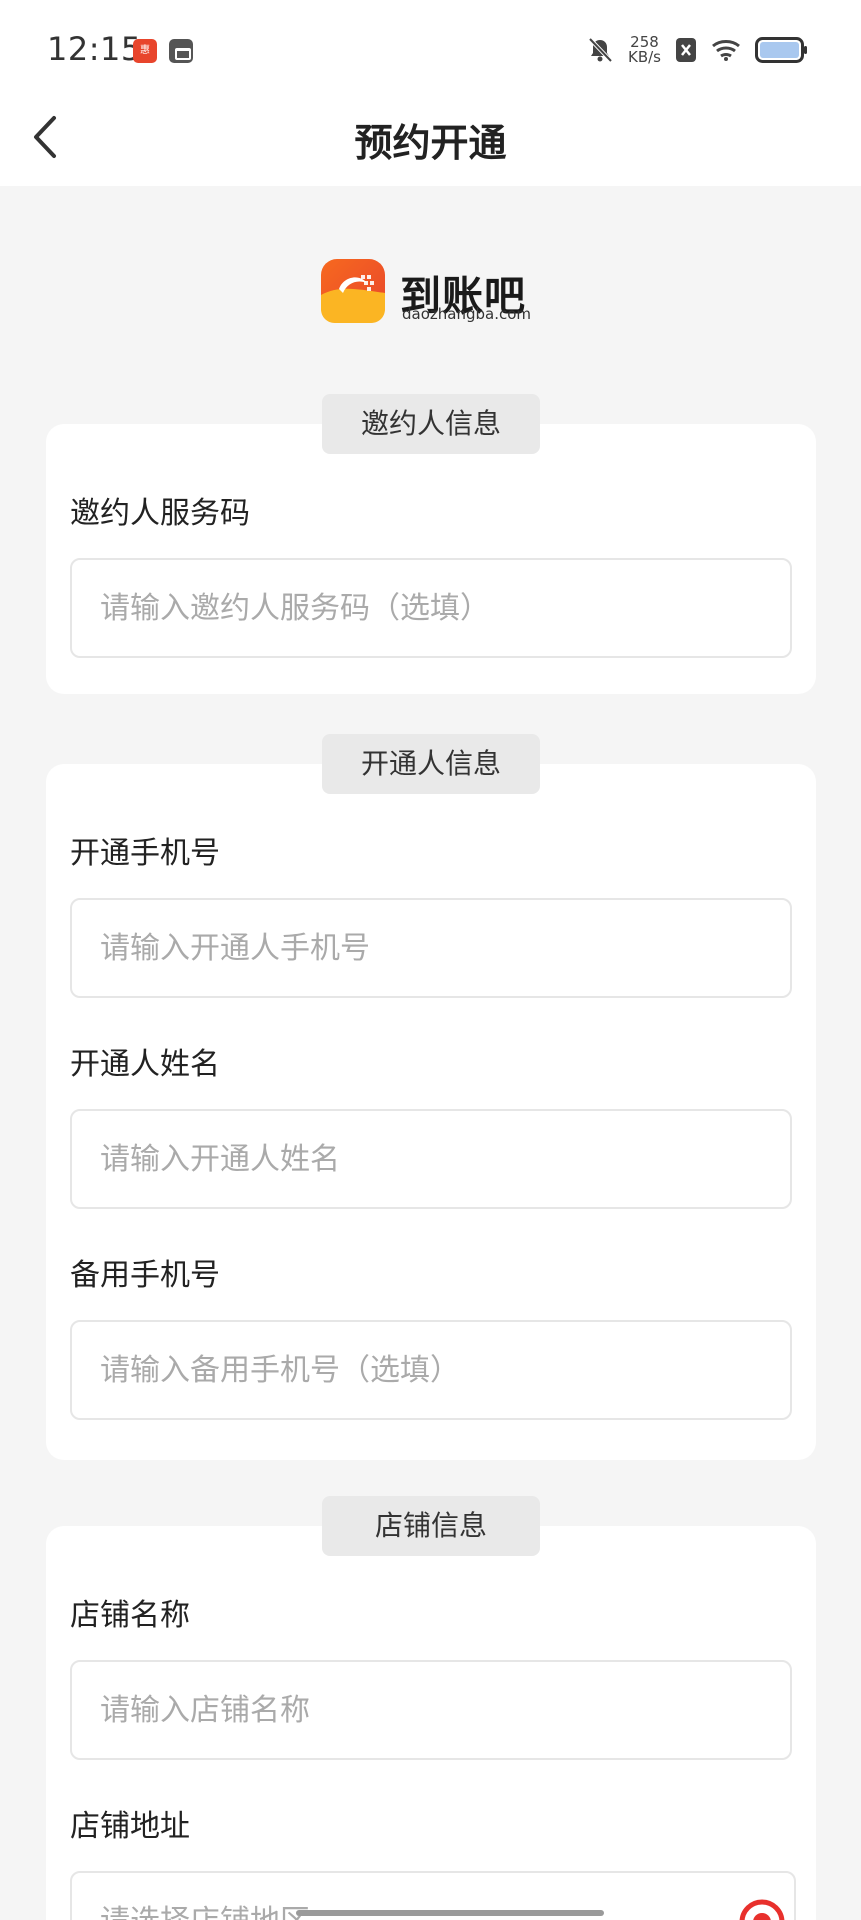  What do you see at coordinates (431, 608) in the screenshot?
I see `inviter-code-input` at bounding box center [431, 608].